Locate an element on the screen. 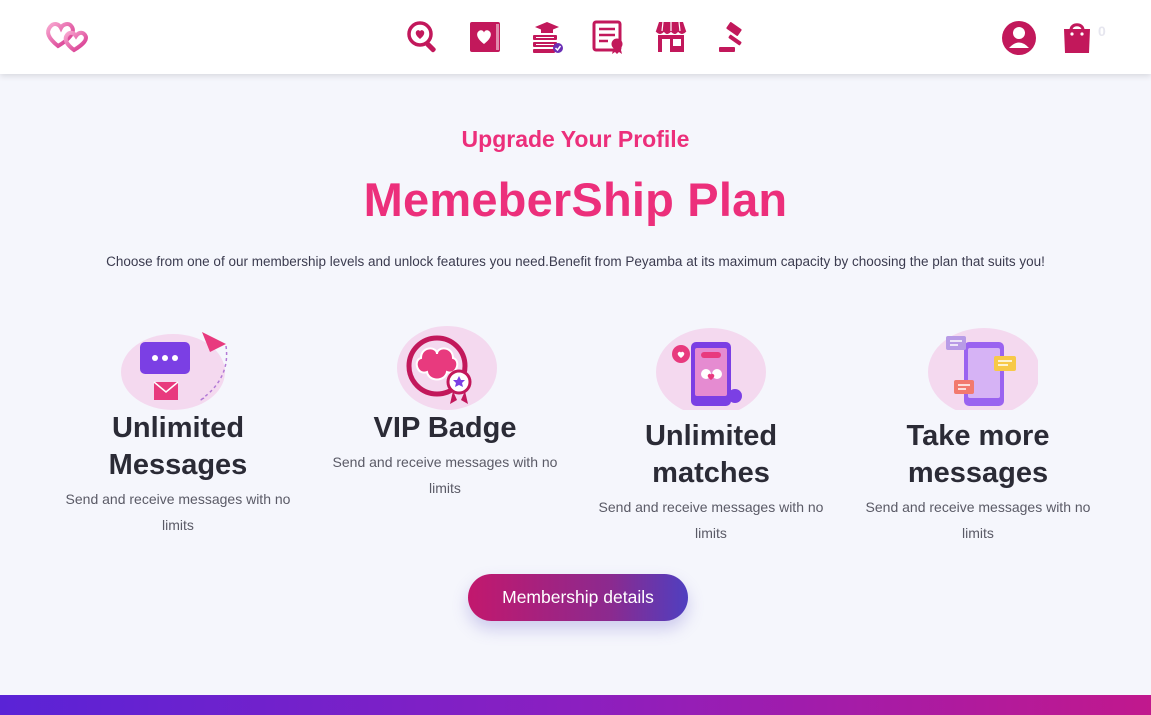  messages-illustration-icon is located at coordinates (178, 367).